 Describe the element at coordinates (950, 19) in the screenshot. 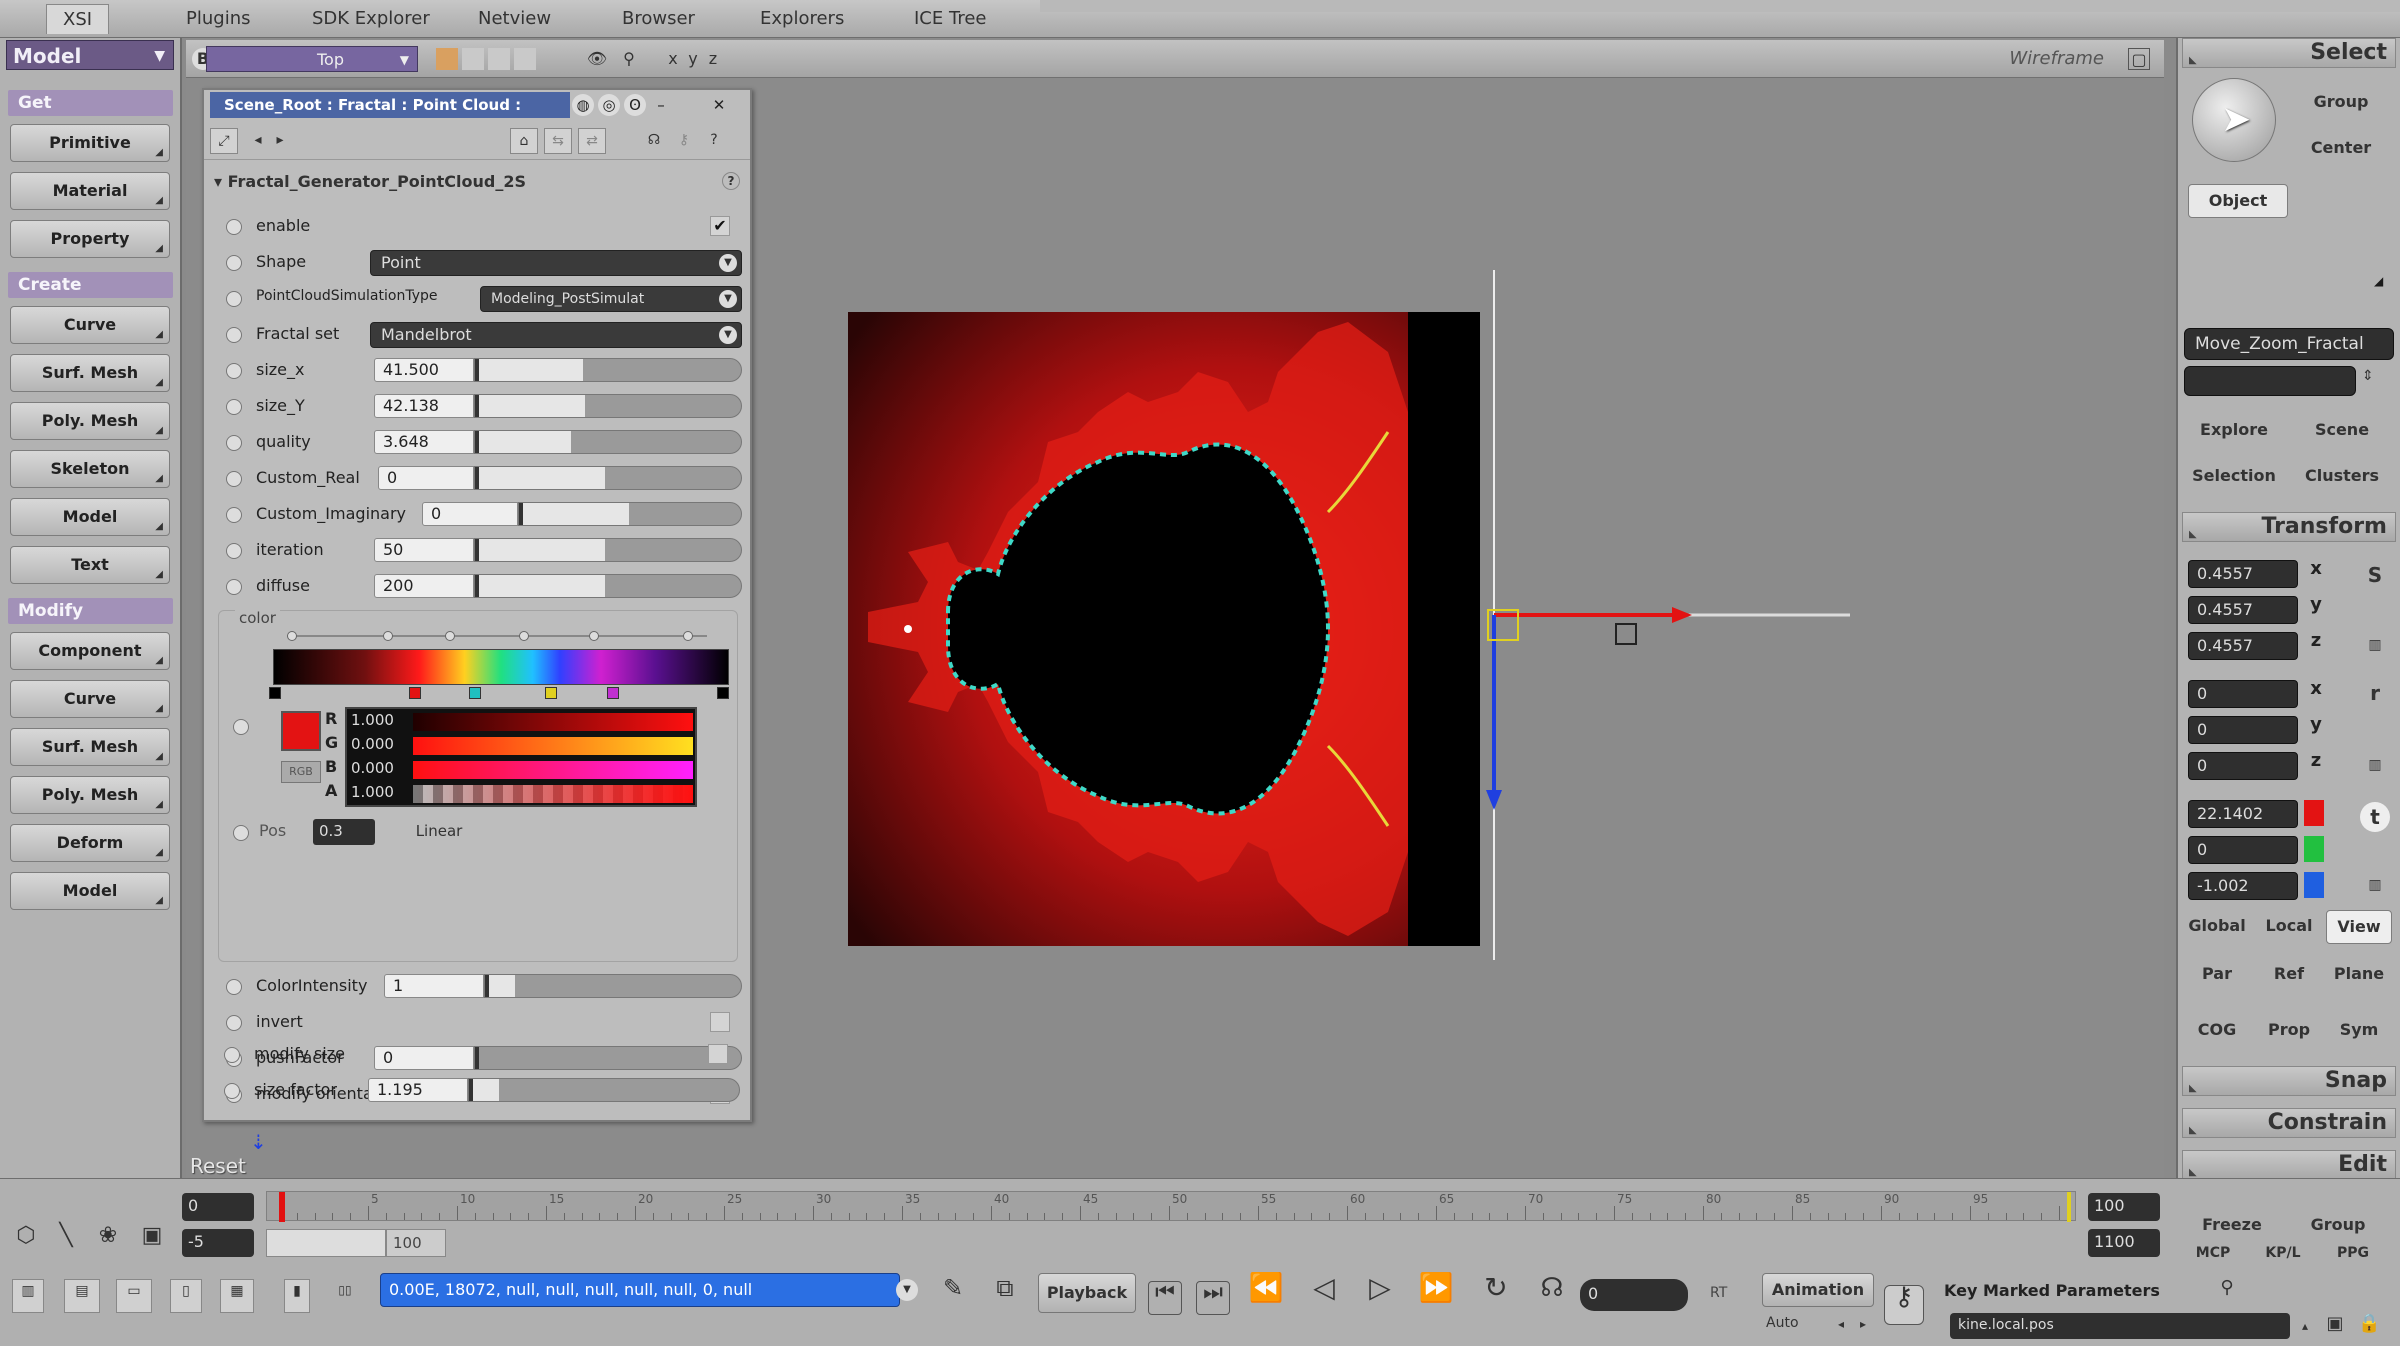

I see `tab-ice-tree: ICE Tree` at that location.